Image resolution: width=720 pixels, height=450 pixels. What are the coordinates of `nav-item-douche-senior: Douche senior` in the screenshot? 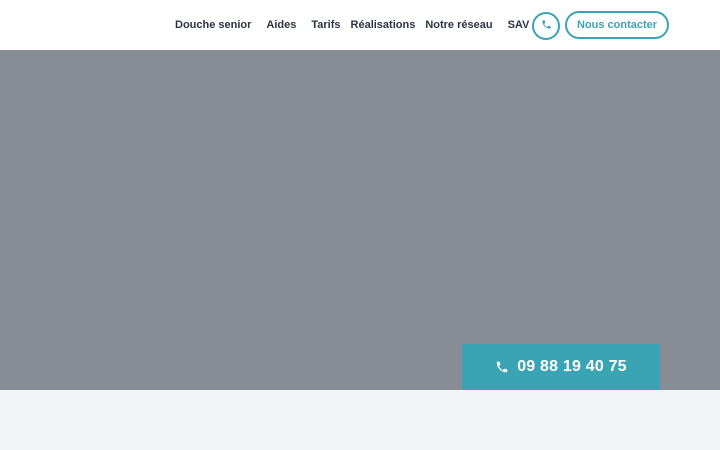 It's located at (213, 25).